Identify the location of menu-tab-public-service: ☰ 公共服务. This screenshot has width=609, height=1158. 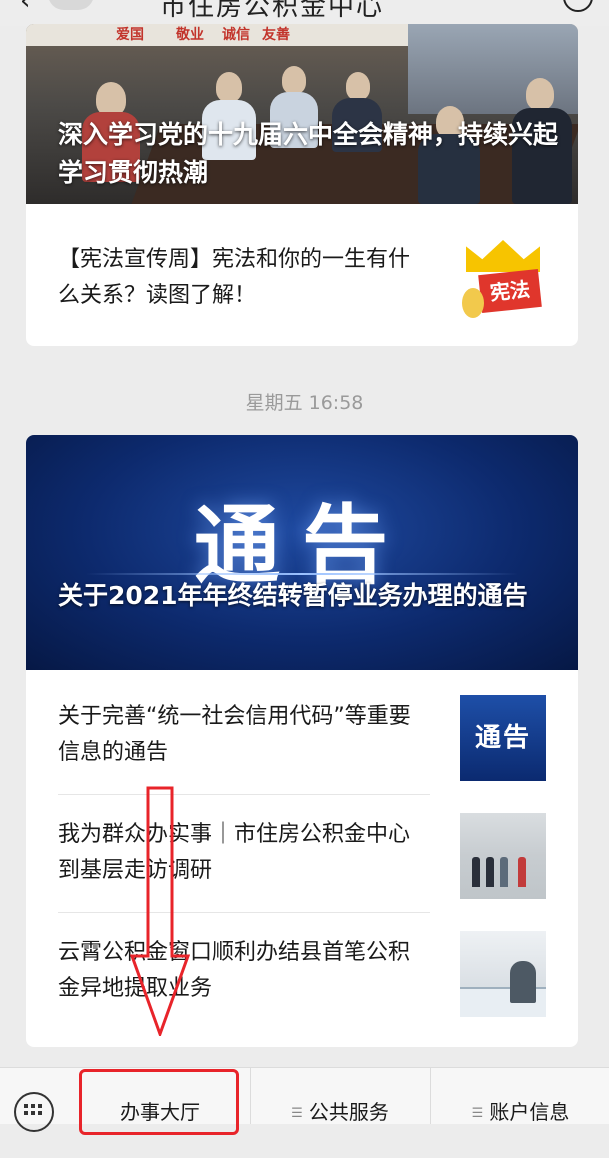
(339, 1096).